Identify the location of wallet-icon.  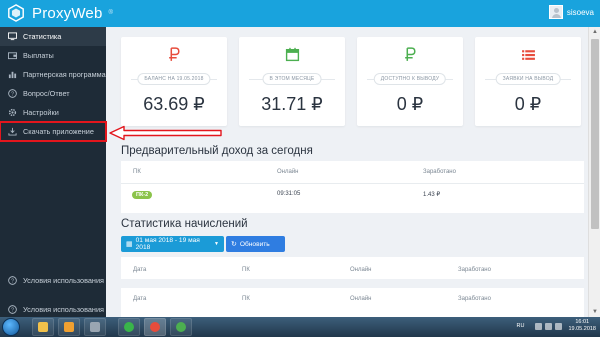
(12, 56).